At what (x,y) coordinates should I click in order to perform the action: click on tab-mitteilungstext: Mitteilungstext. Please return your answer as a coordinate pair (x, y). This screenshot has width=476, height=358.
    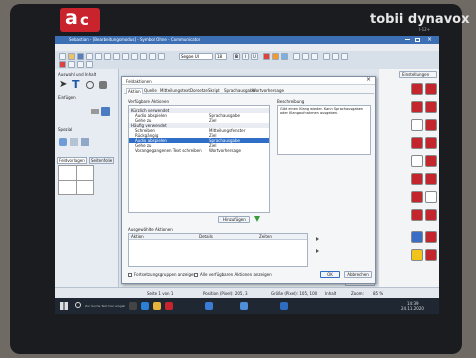
    Looking at the image, I should click on (175, 90).